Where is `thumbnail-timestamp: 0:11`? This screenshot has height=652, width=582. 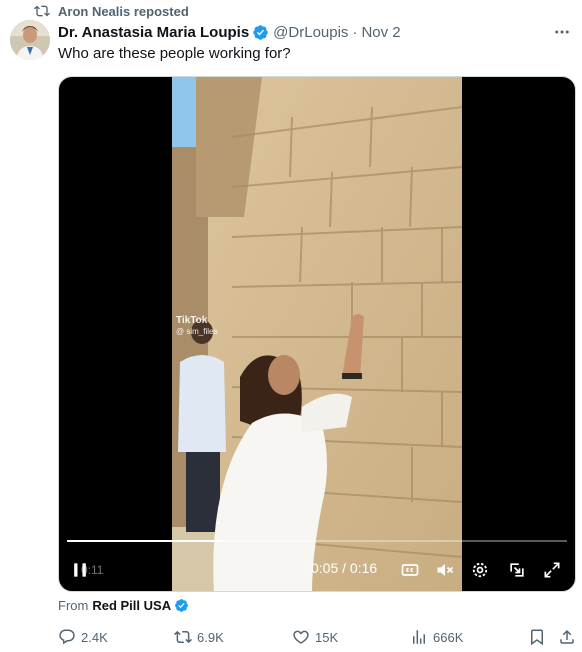 thumbnail-timestamp: 0:11 is located at coordinates (92, 570).